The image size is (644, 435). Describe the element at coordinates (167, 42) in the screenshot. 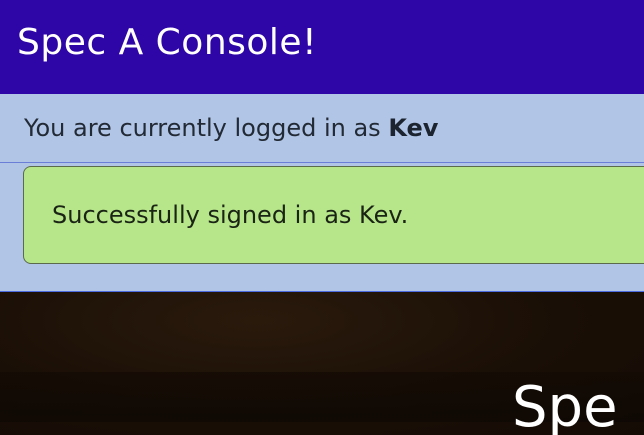

I see `site-title: Spec A Console!` at that location.